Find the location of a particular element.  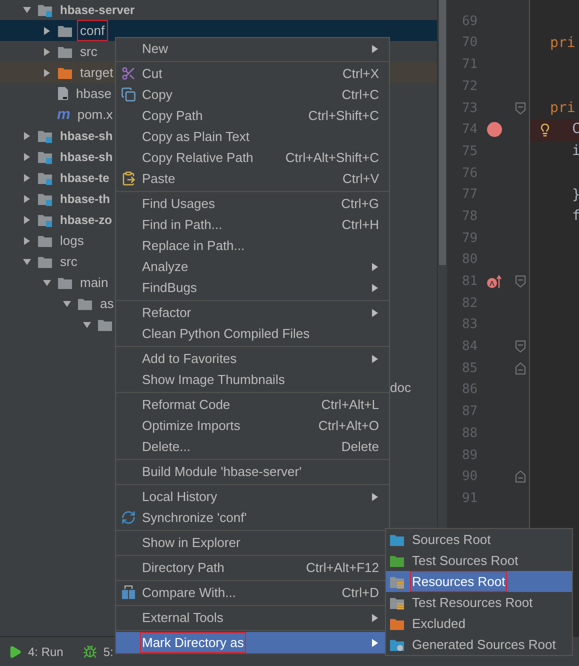

shortcut-text: Delete is located at coordinates (360, 447).